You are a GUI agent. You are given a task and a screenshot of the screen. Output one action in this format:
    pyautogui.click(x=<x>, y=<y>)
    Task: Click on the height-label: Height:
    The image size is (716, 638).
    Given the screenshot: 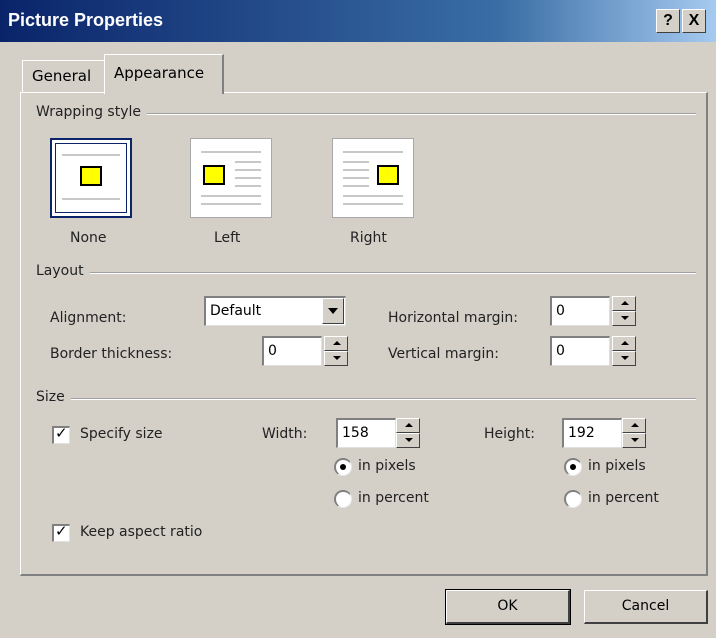 What is the action you would take?
    pyautogui.click(x=509, y=434)
    